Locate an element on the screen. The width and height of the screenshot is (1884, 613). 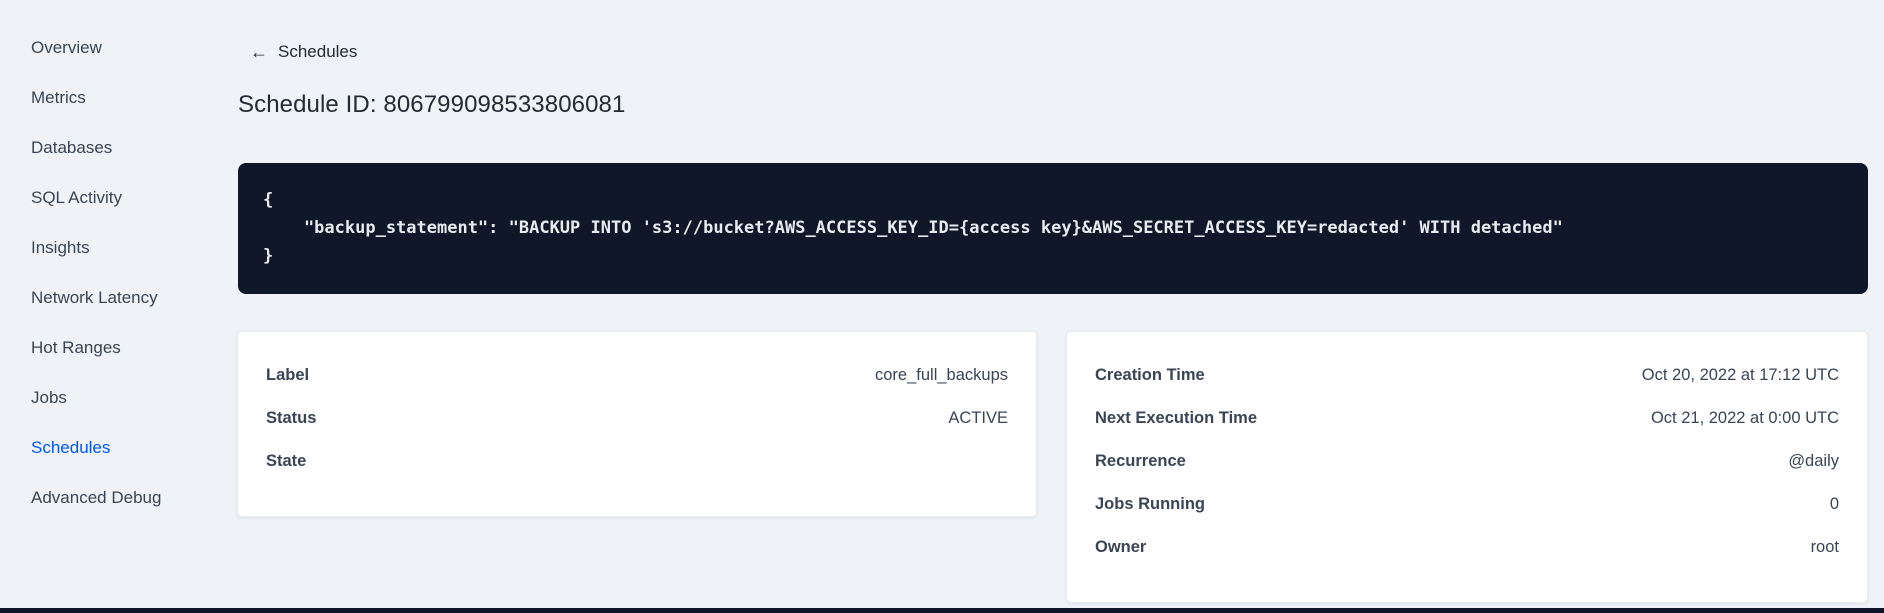
timing-row-creation-time: Creation Time Oct 20, 2022 at 17:12 UTC is located at coordinates (1467, 375).